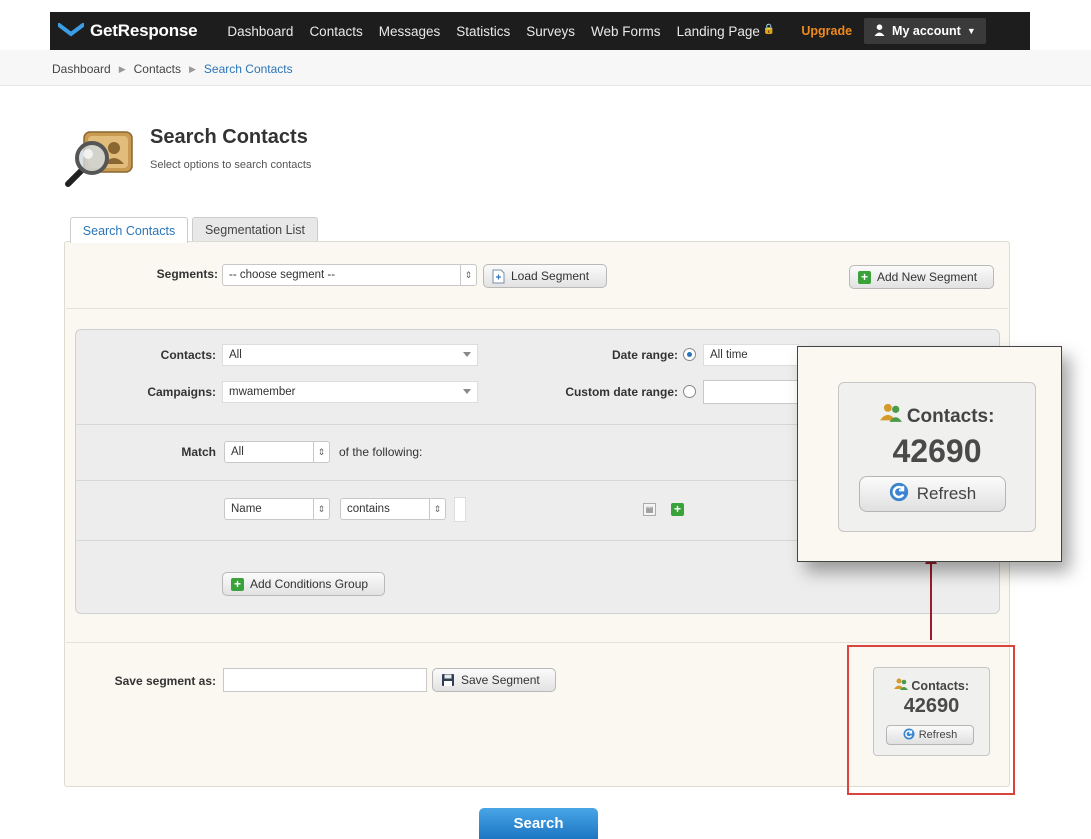  I want to click on contacts-count-title-zoomed: Contacts:, so click(937, 415).